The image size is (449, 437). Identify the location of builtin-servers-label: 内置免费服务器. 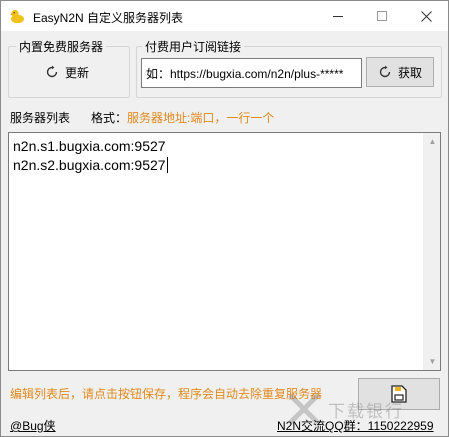
(61, 46).